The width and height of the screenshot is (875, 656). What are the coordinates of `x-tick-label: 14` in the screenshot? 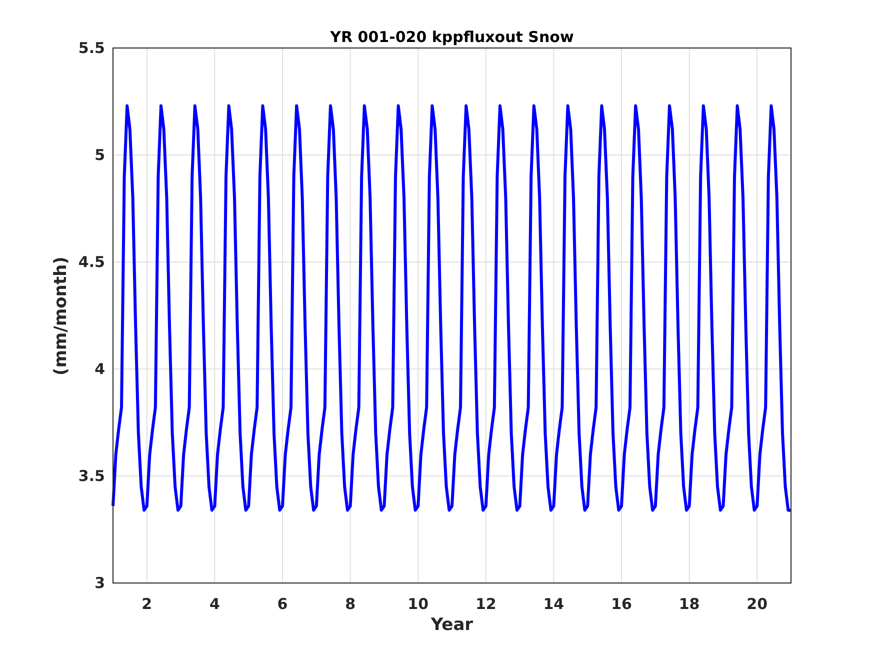 It's located at (553, 604).